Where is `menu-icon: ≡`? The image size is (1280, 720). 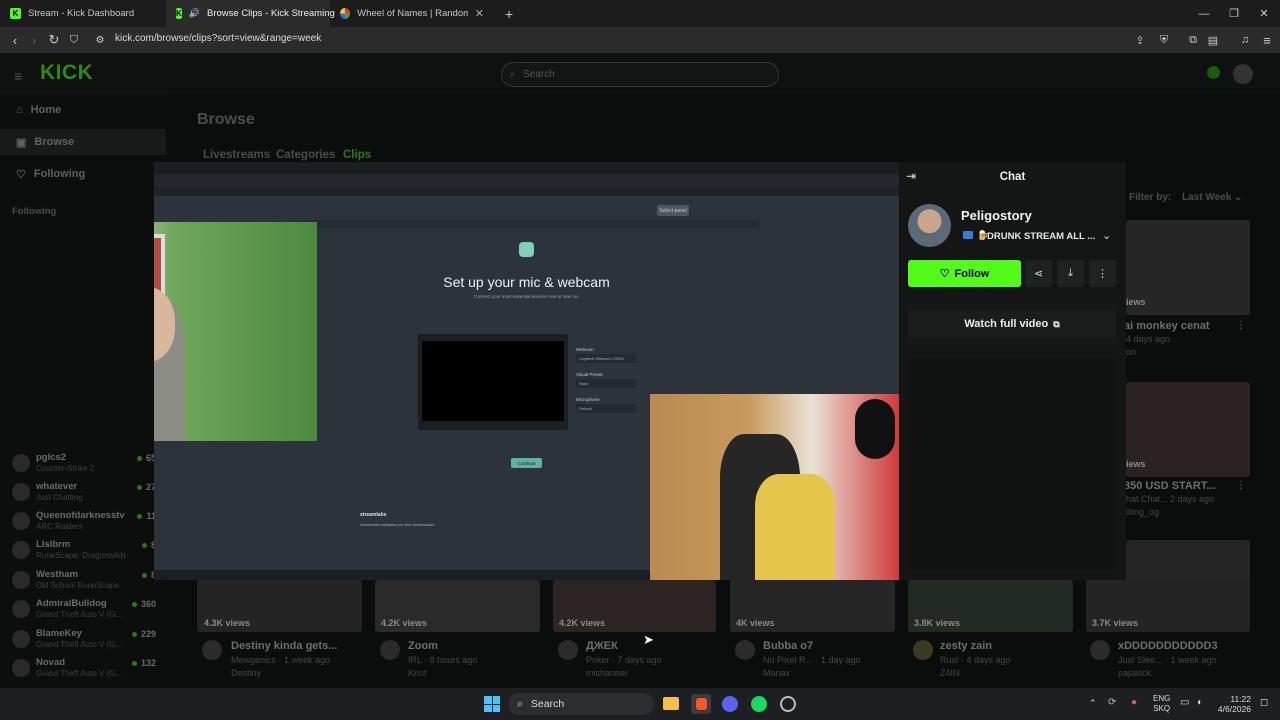
menu-icon: ≡ is located at coordinates (1267, 40).